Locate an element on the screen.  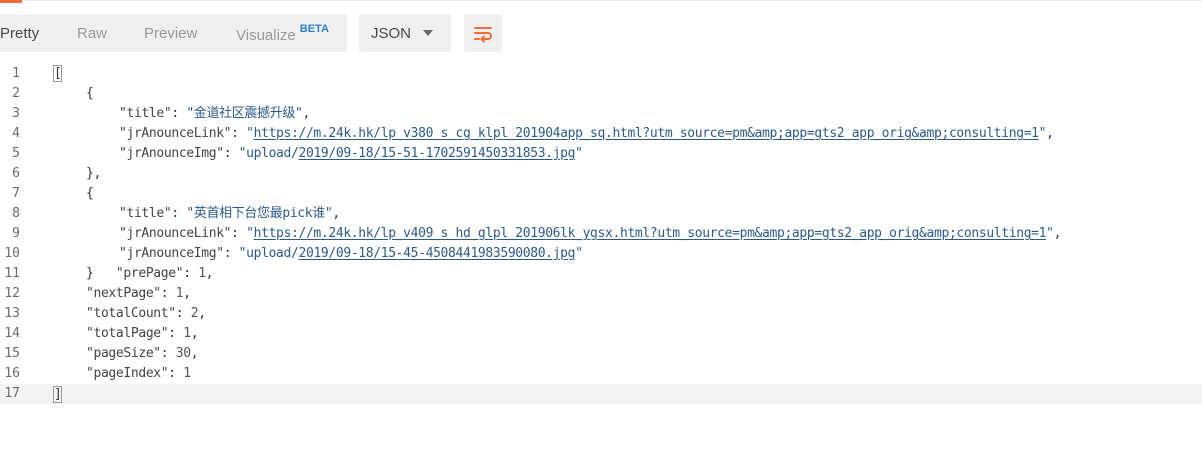
line-number: 4 is located at coordinates (16, 133).